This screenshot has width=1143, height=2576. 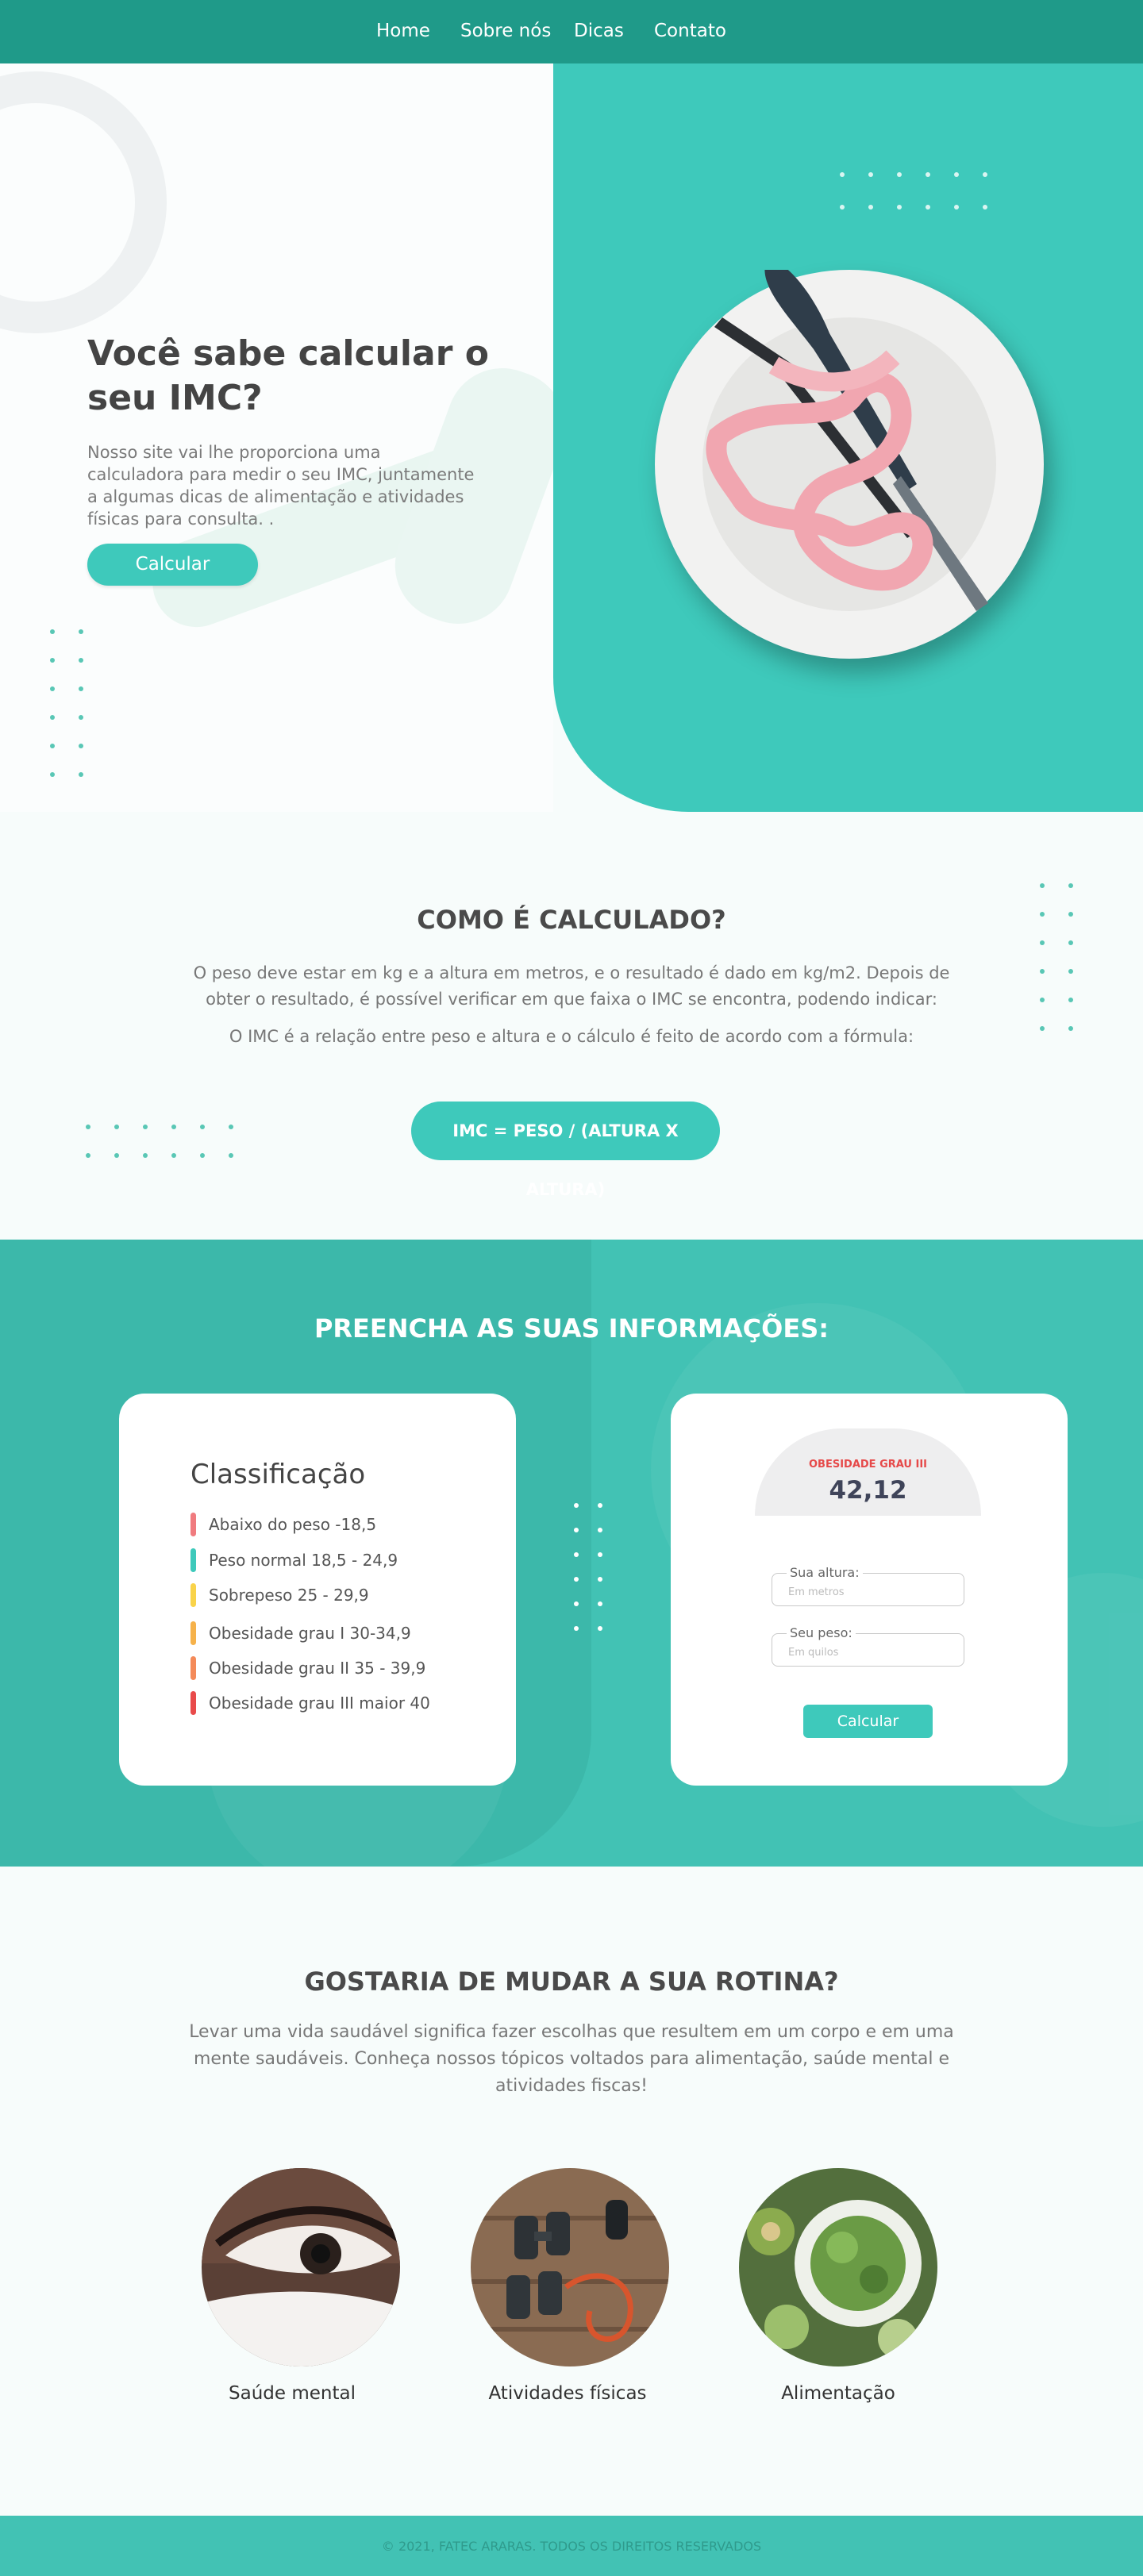 What do you see at coordinates (825, 1572) in the screenshot?
I see `height-label: Sua altura:` at bounding box center [825, 1572].